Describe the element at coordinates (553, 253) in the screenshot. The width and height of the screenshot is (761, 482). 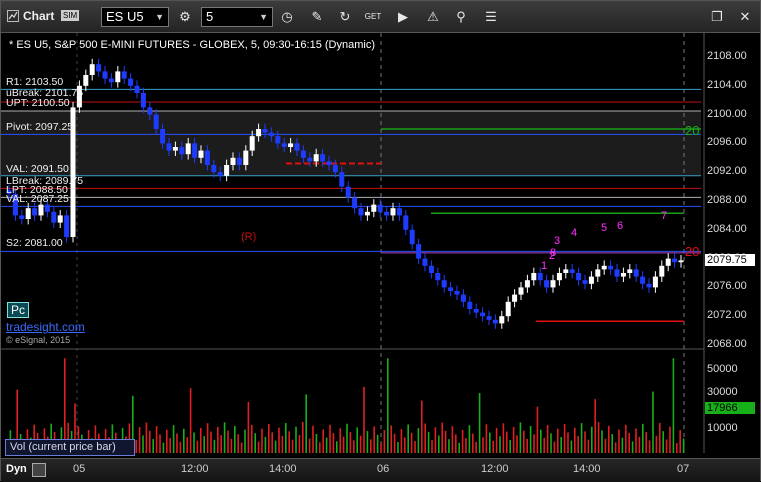
I see `setup-count-label: 8` at that location.